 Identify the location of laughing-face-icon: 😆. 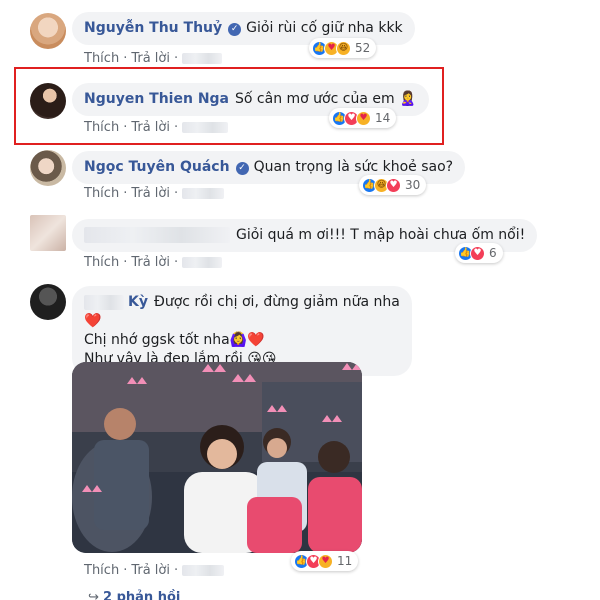
(343, 48).